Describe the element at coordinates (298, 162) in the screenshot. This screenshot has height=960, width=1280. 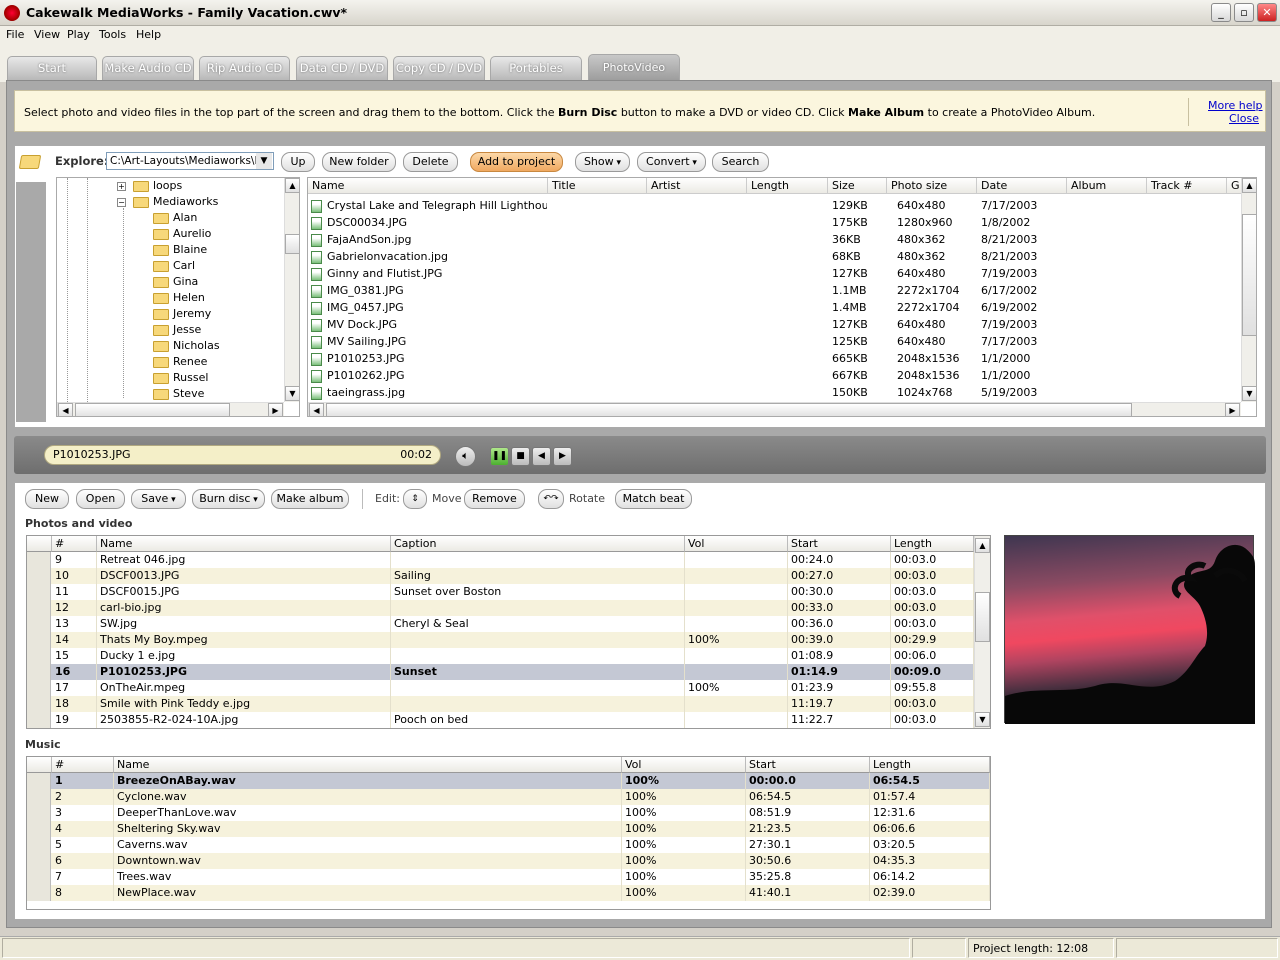
I see `up-button: Up` at that location.